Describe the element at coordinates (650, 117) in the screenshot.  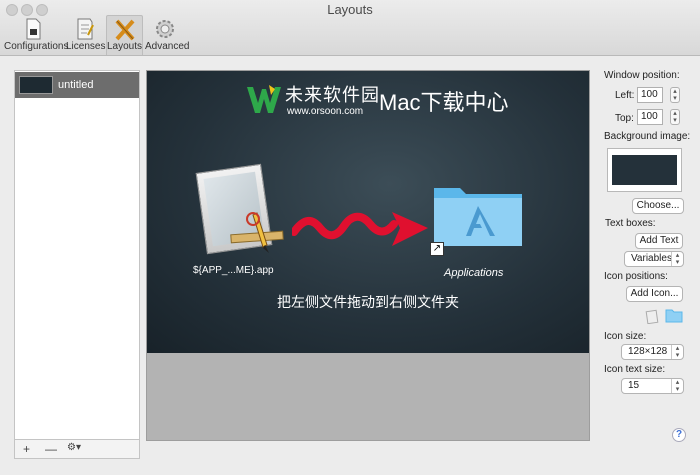
I see `top-position-field: 100` at that location.